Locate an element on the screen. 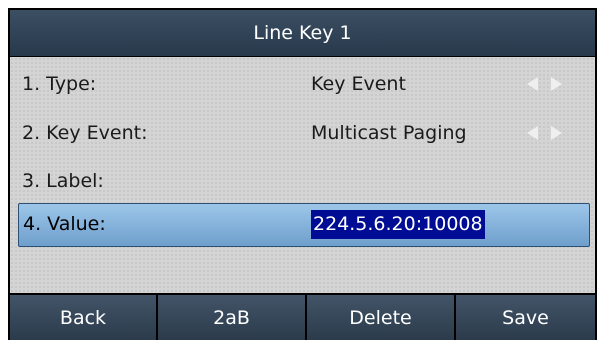 This screenshot has width=606, height=347. list-item-label: 3. Label: is located at coordinates (302, 181).